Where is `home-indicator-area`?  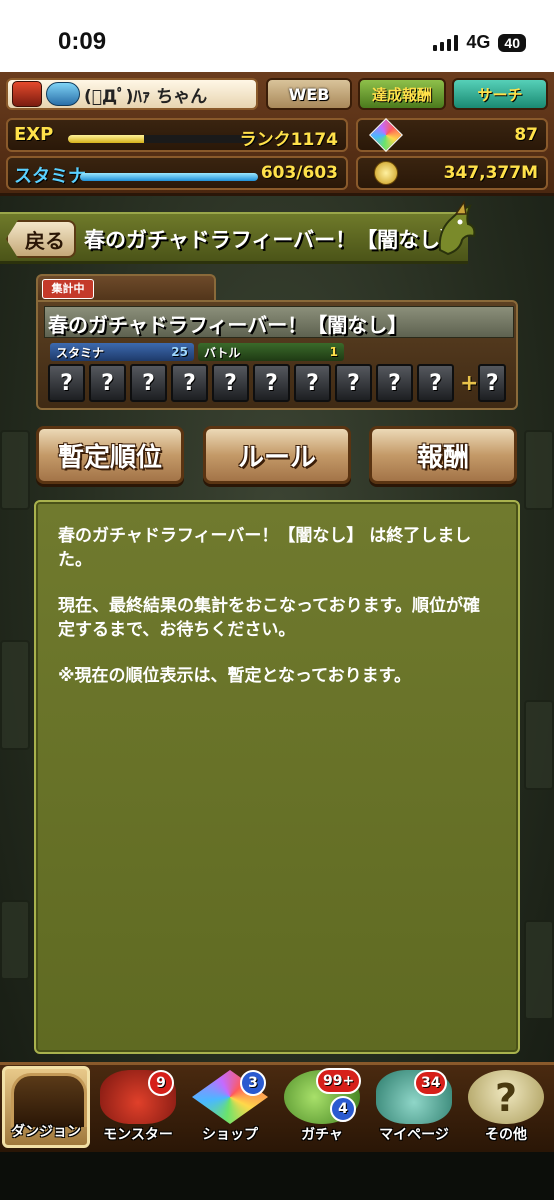 home-indicator-area is located at coordinates (277, 1176).